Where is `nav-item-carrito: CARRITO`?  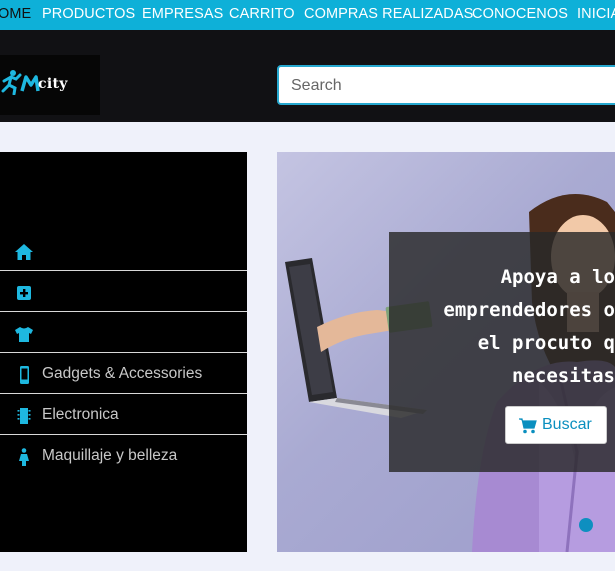 nav-item-carrito: CARRITO is located at coordinates (262, 14).